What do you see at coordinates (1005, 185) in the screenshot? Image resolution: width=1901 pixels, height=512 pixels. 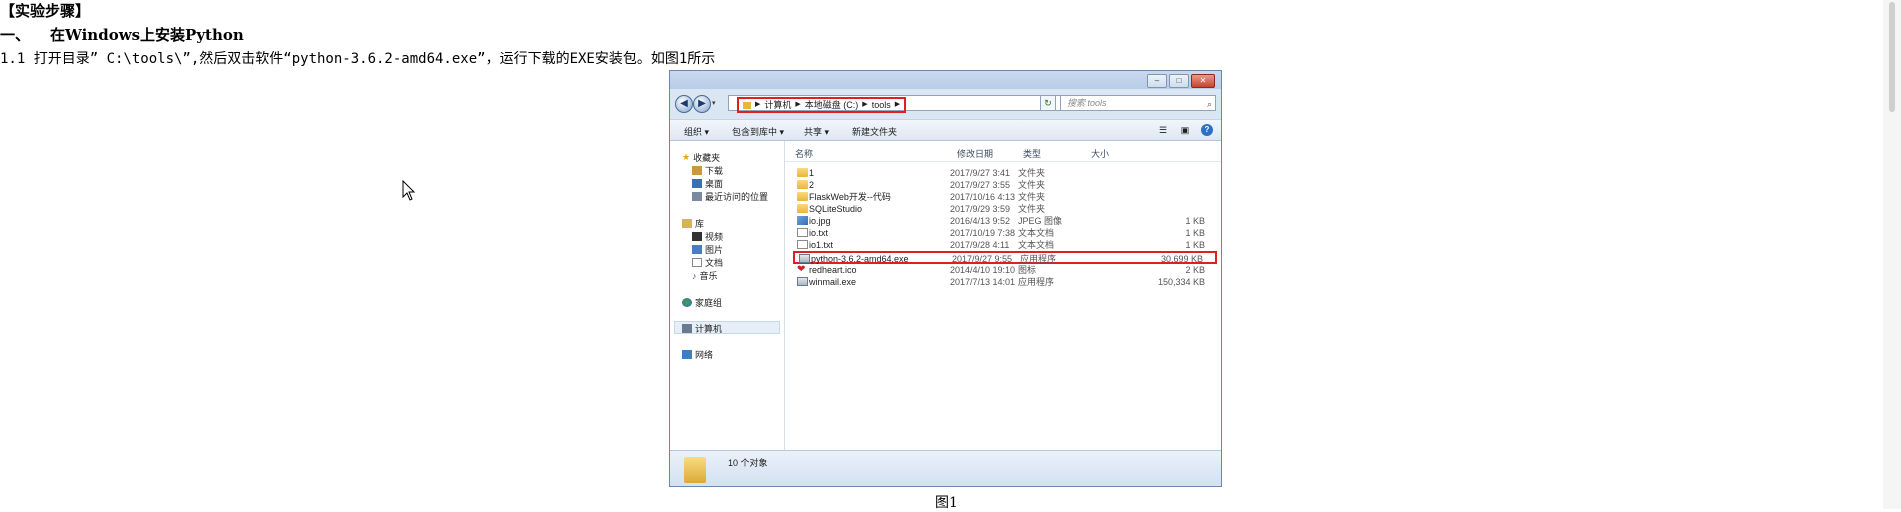 I see `file-row: 2 2017/9/27 3:55 文件夹` at bounding box center [1005, 185].